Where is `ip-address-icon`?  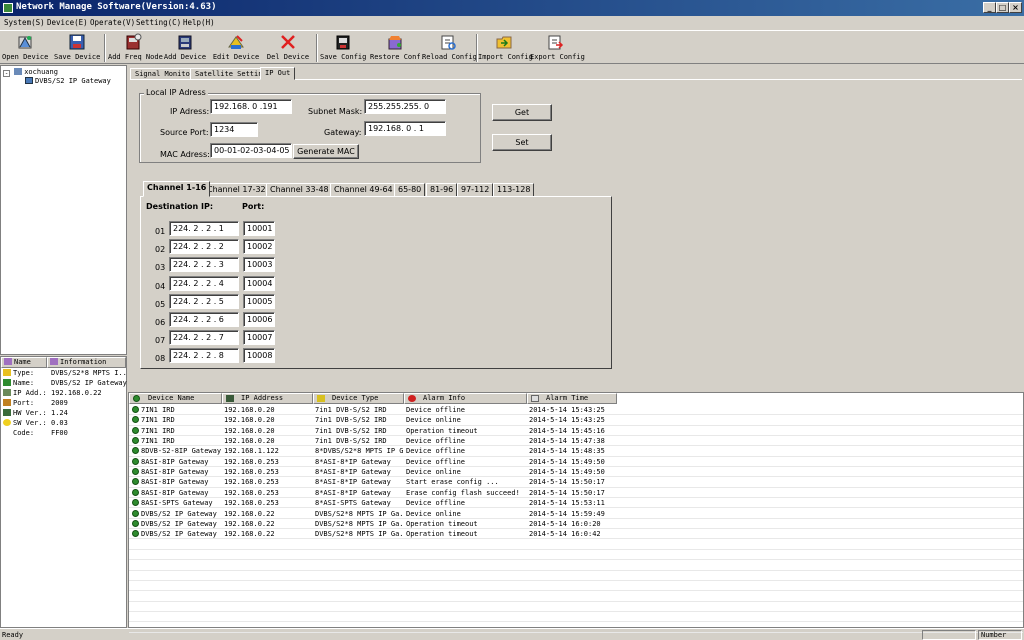 ip-address-icon is located at coordinates (230, 398).